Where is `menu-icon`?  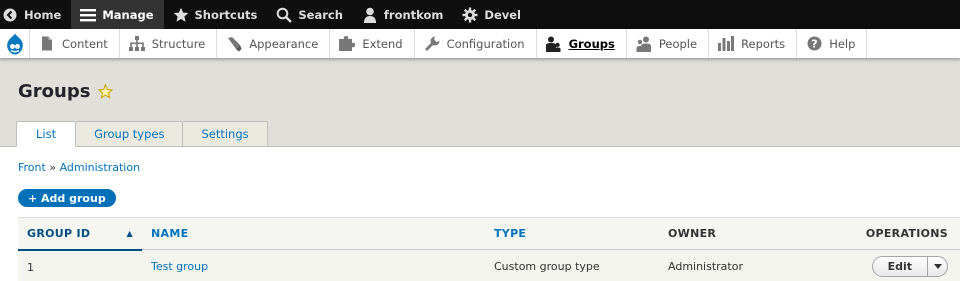 menu-icon is located at coordinates (88, 15).